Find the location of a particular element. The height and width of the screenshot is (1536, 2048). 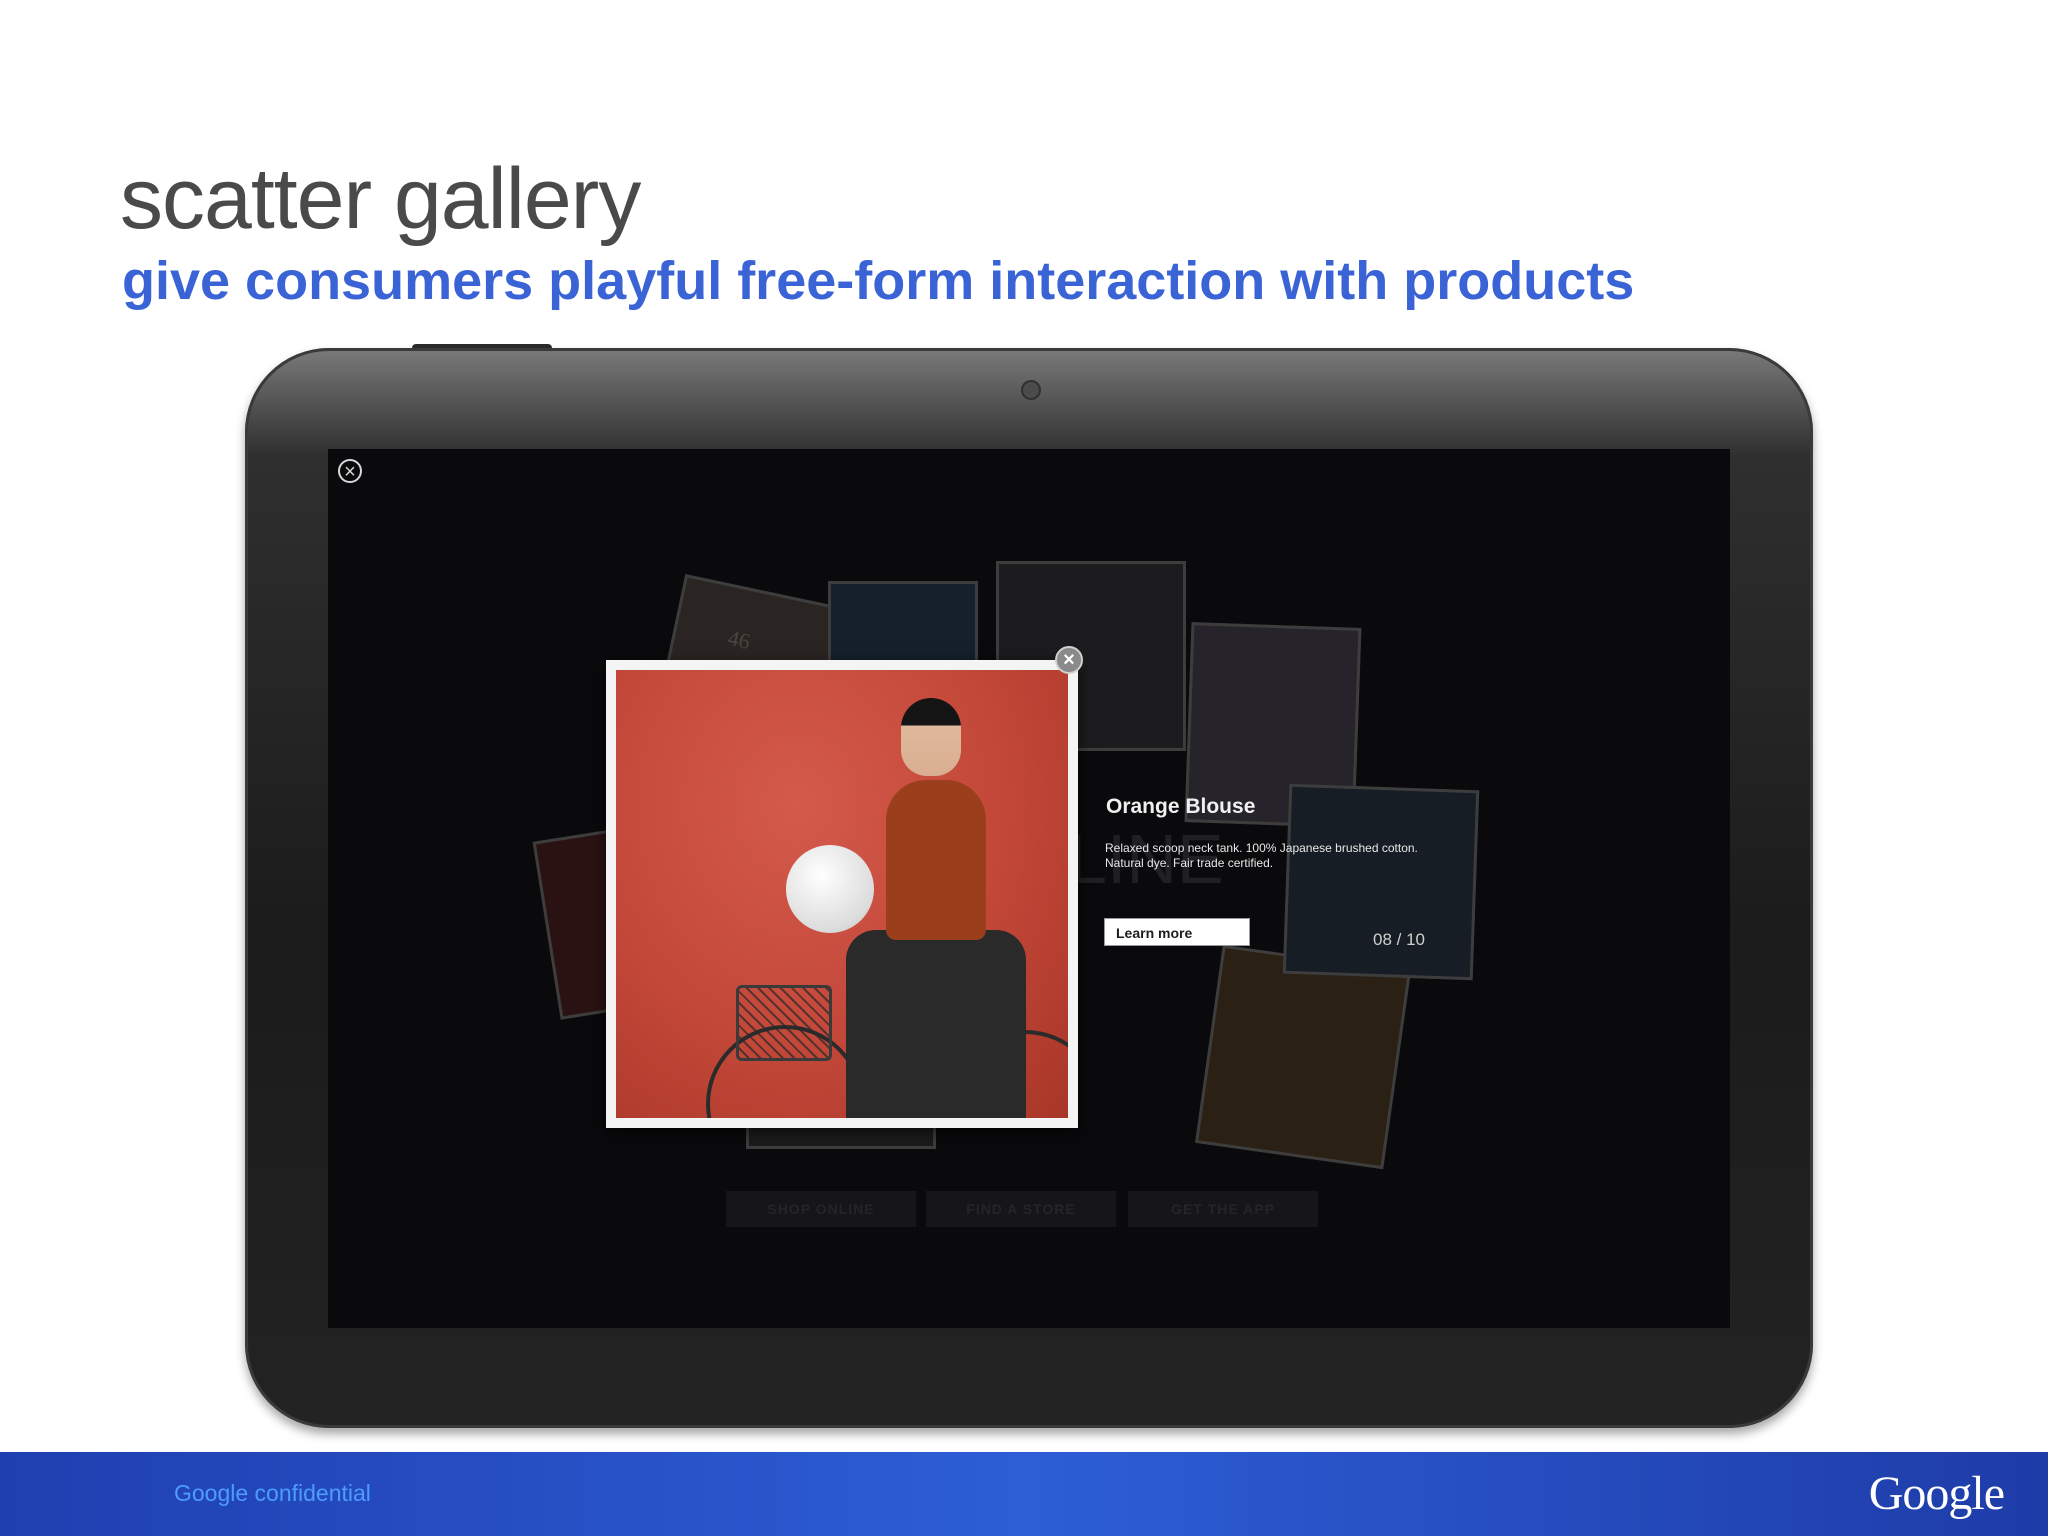

featured-product-card is located at coordinates (842, 894).